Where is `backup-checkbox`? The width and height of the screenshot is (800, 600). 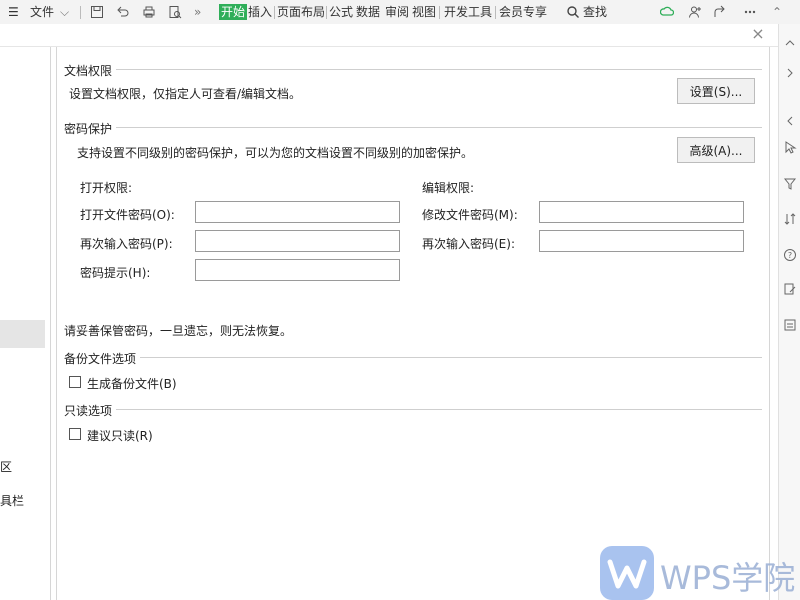 backup-checkbox is located at coordinates (75, 382).